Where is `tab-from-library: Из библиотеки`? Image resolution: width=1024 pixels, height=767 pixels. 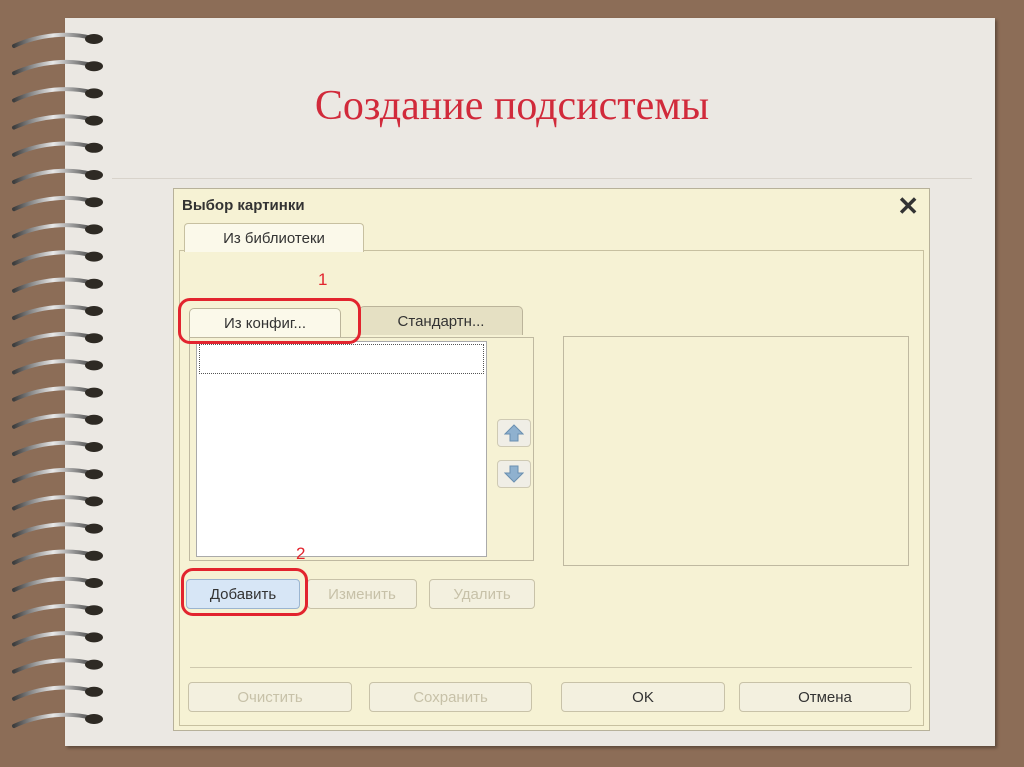
tab-from-library: Из библиотеки is located at coordinates (274, 237).